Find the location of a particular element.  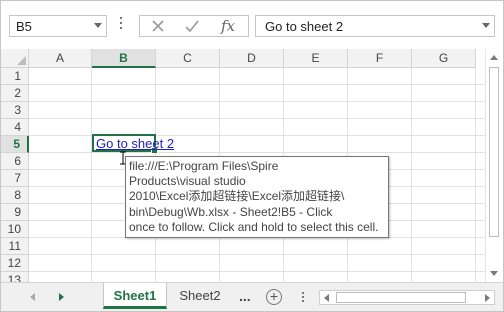

row-header-9: 9 is located at coordinates (15, 212).